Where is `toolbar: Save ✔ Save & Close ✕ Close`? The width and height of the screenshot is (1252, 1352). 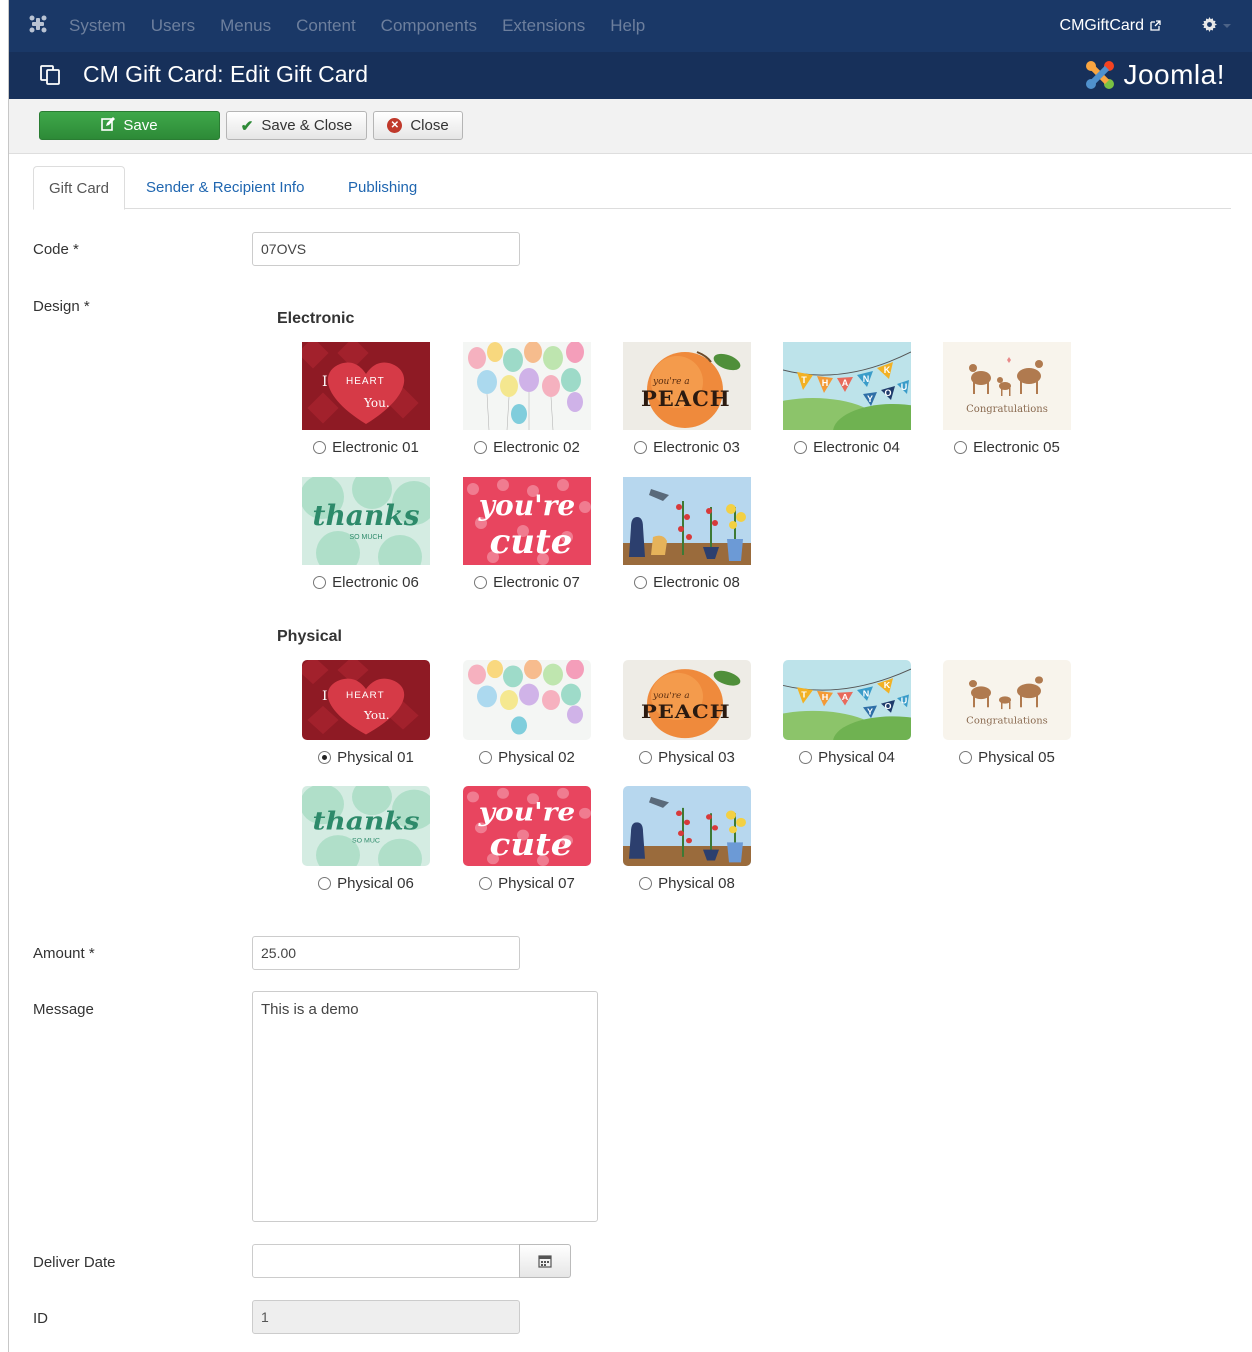 toolbar: Save ✔ Save & Close ✕ Close is located at coordinates (630, 126).